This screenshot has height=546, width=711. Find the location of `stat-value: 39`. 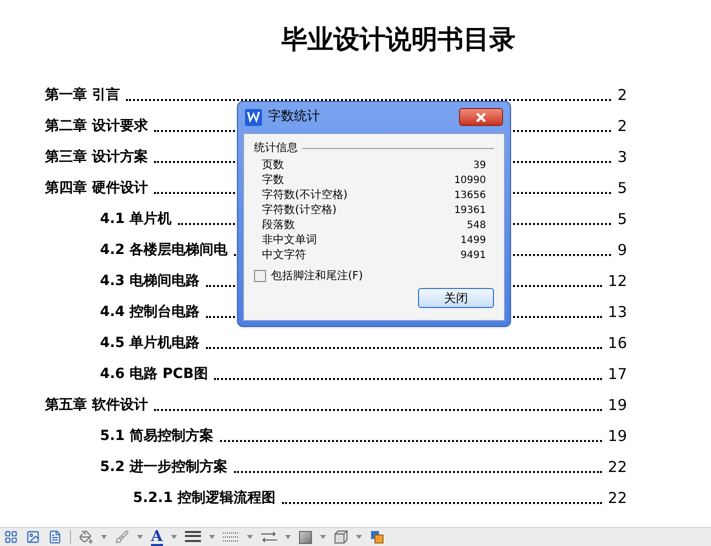

stat-value: 39 is located at coordinates (479, 165).